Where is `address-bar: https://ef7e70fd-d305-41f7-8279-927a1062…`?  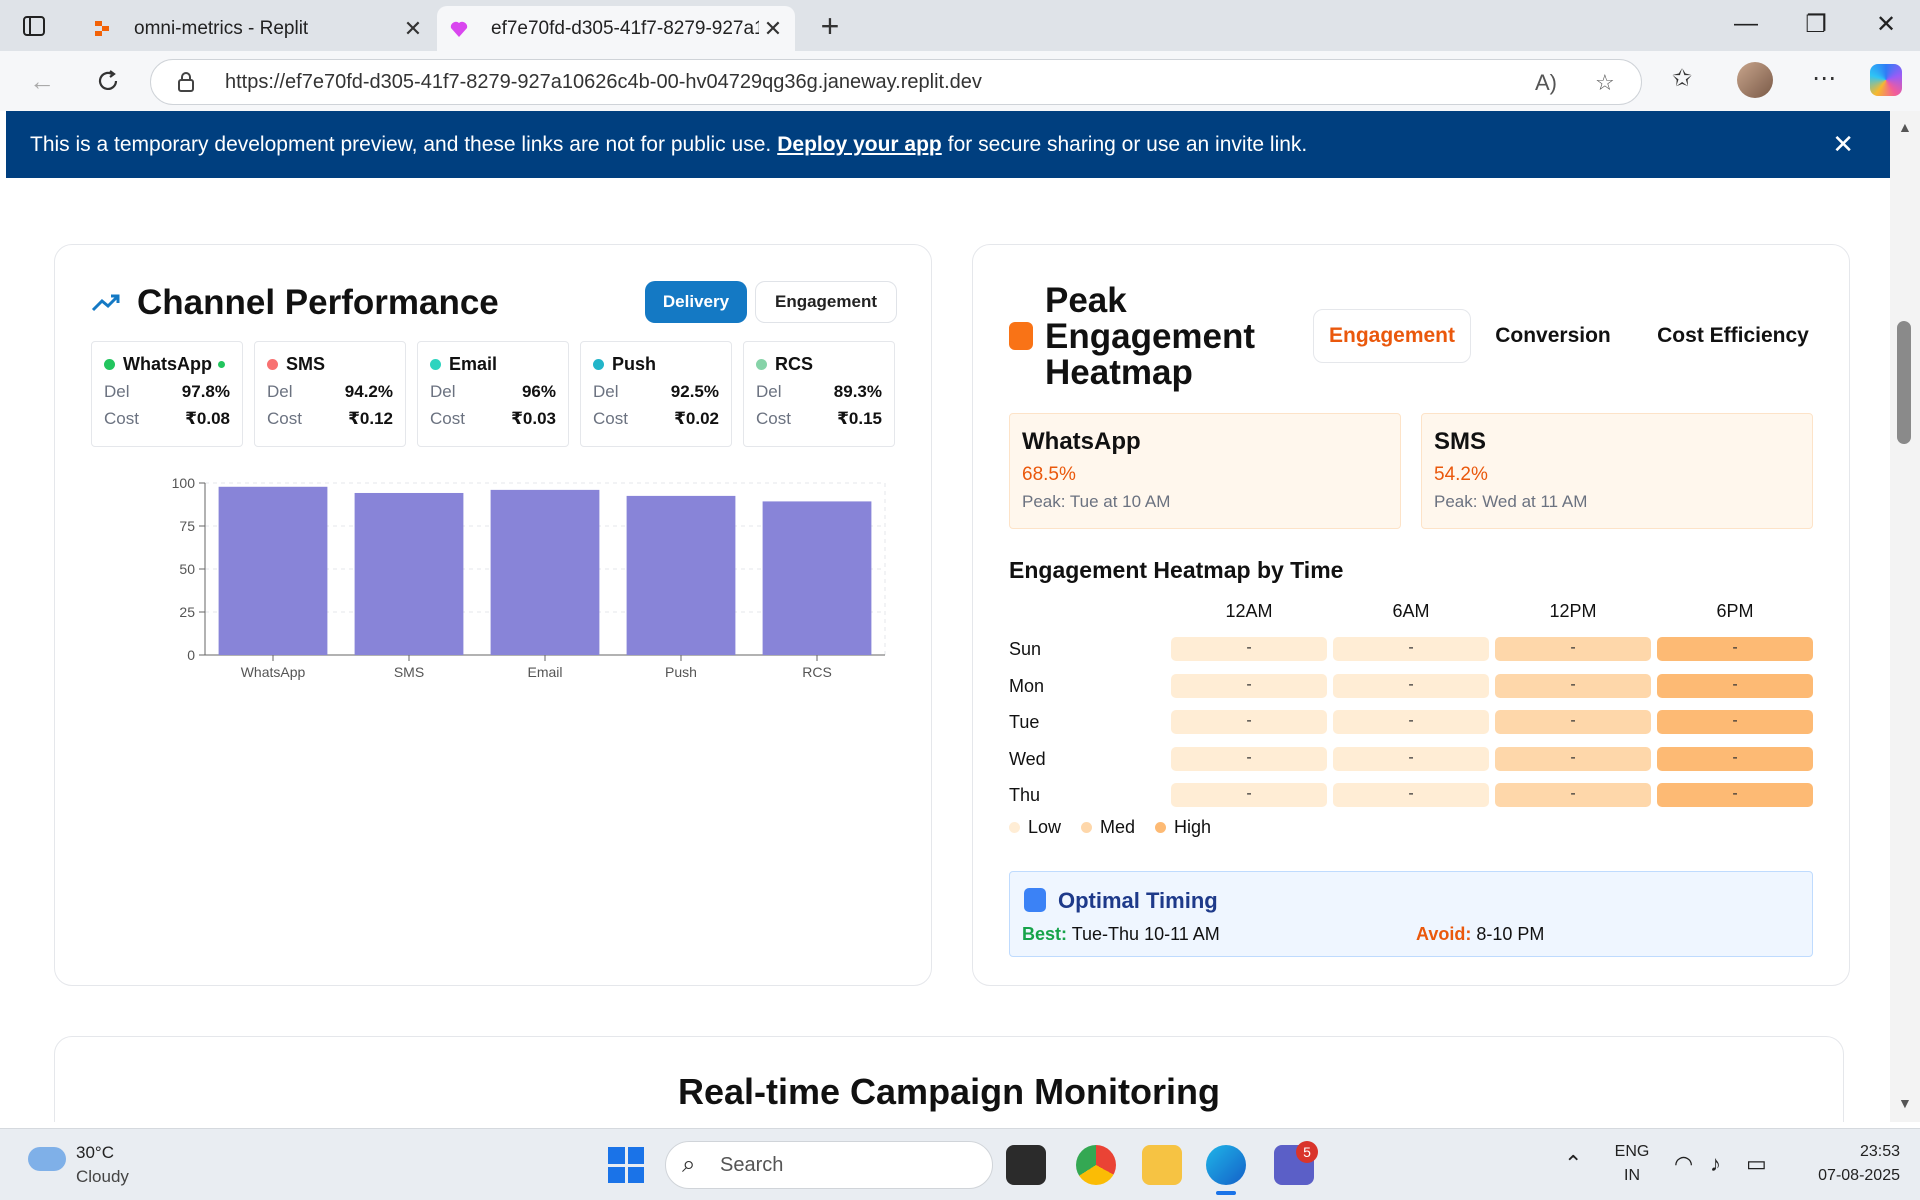 address-bar: https://ef7e70fd-d305-41f7-8279-927a1062… is located at coordinates (896, 82).